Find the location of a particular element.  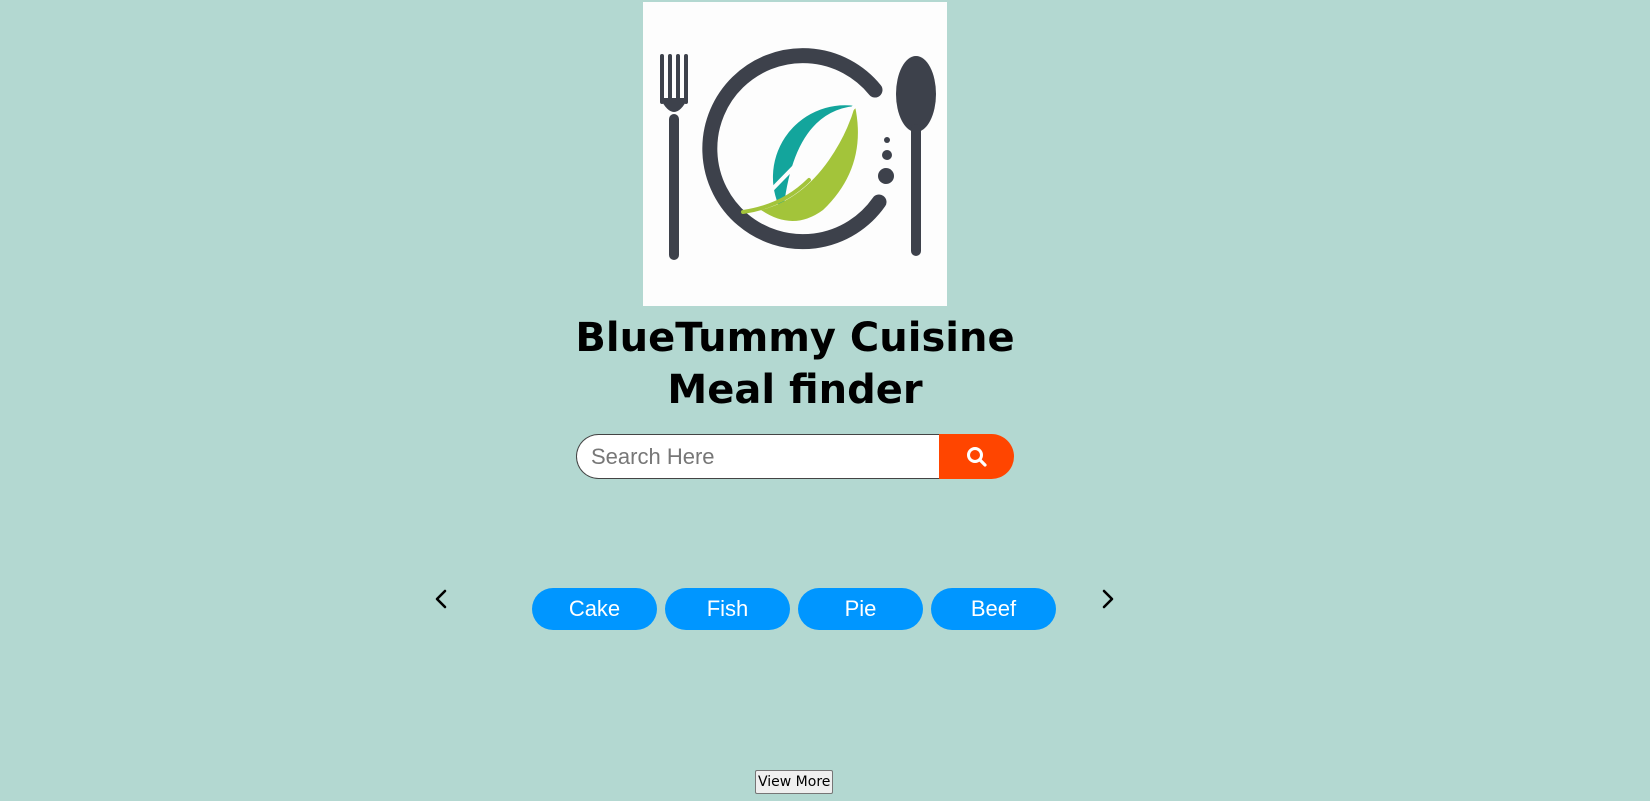

chevron-left-icon is located at coordinates (441, 599).